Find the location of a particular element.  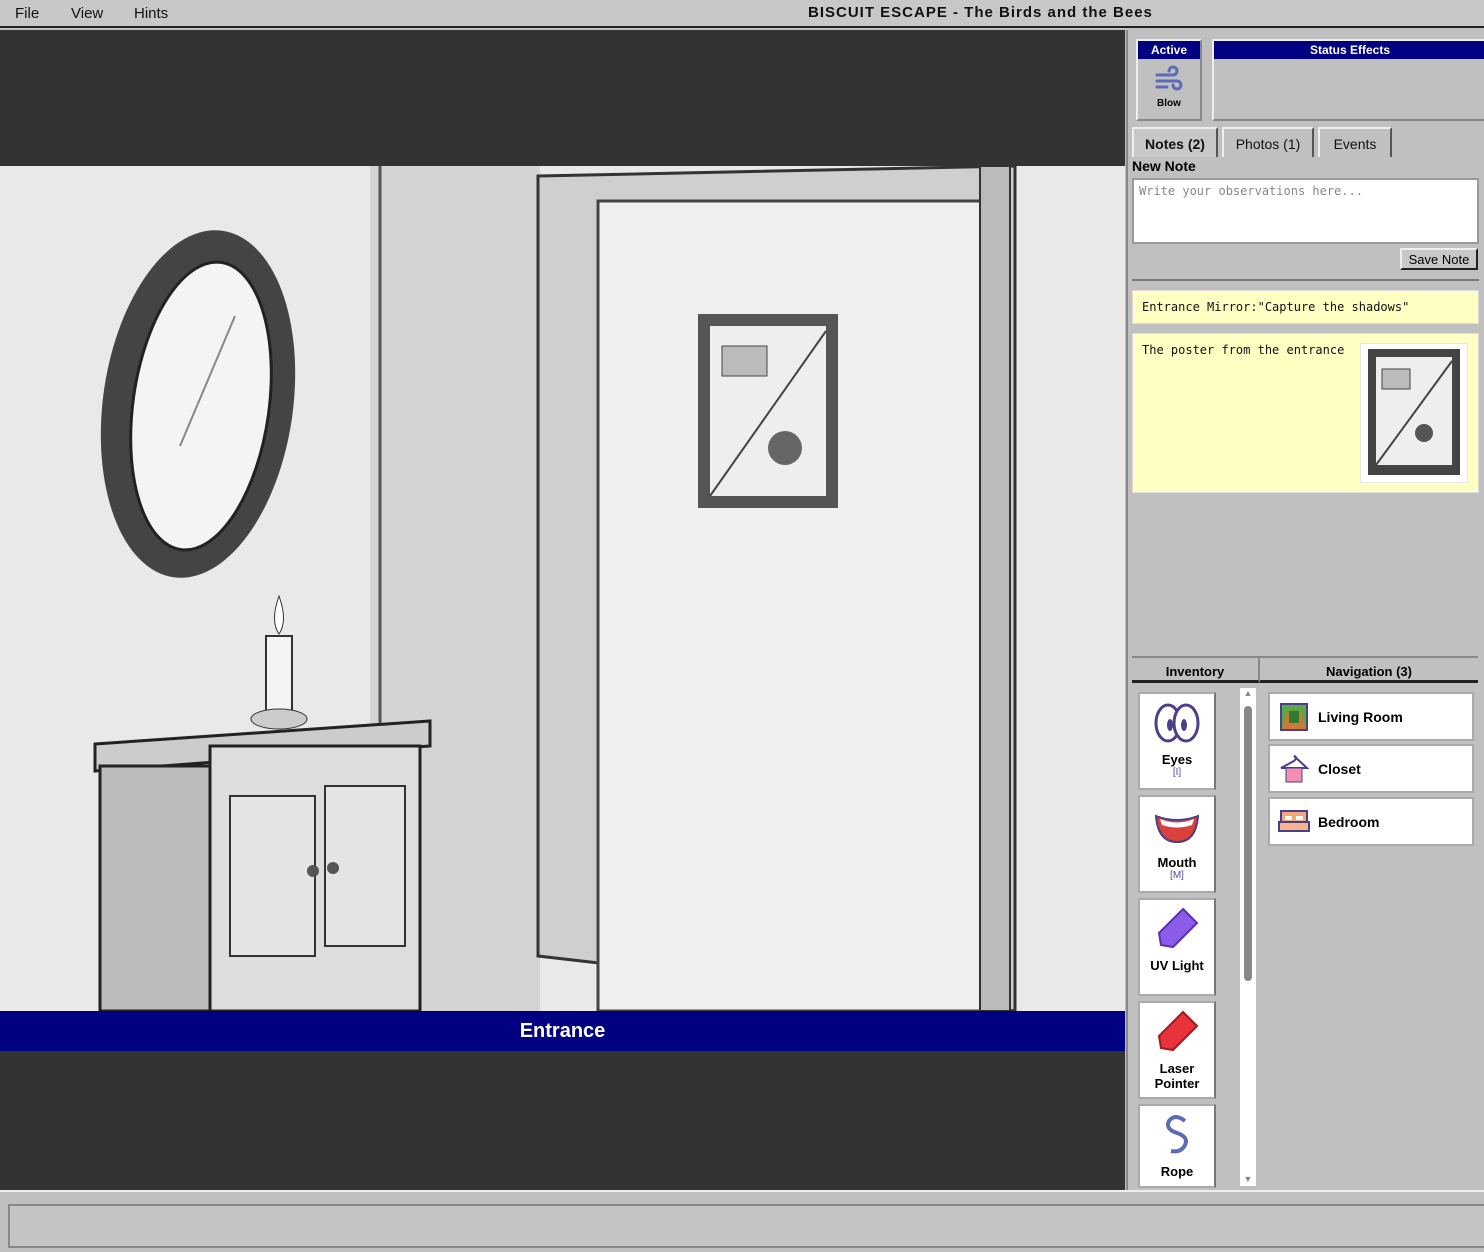

item-label: UV Light is located at coordinates (1177, 965).